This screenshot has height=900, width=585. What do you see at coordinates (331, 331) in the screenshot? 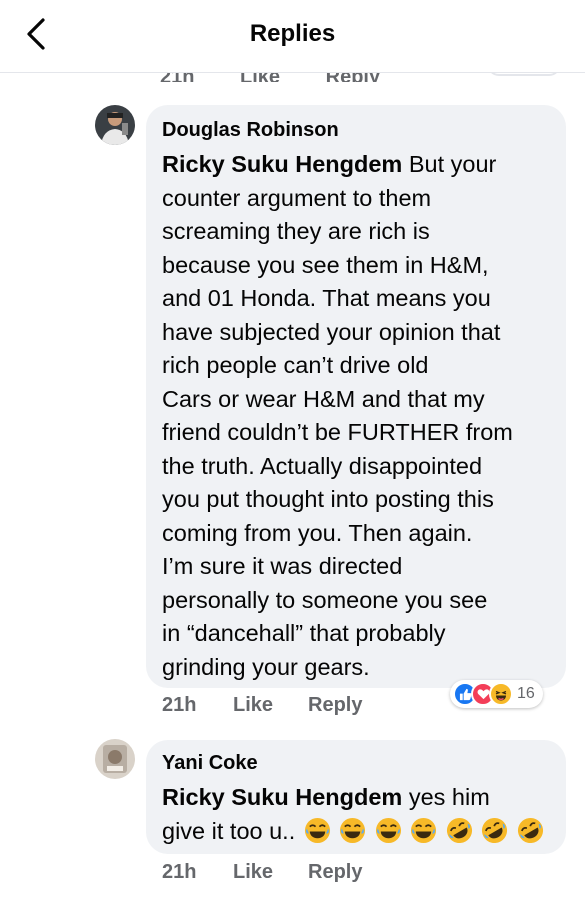
I see `text-line: have subjected your opinion that` at bounding box center [331, 331].